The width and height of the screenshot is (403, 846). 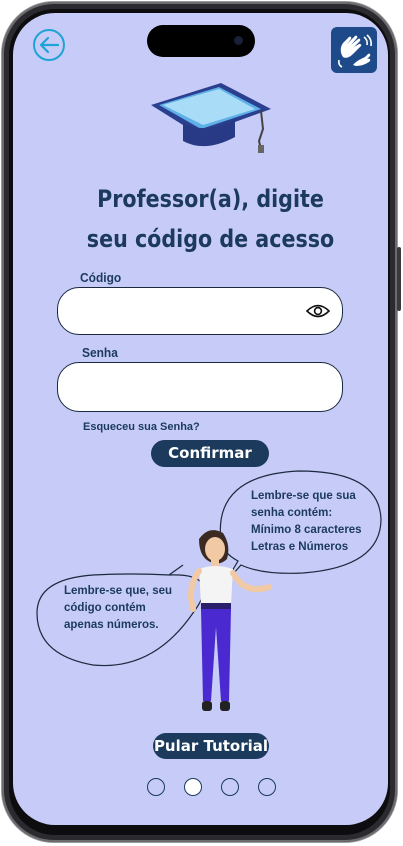 I want to click on tutor-character, so click(x=230, y=620).